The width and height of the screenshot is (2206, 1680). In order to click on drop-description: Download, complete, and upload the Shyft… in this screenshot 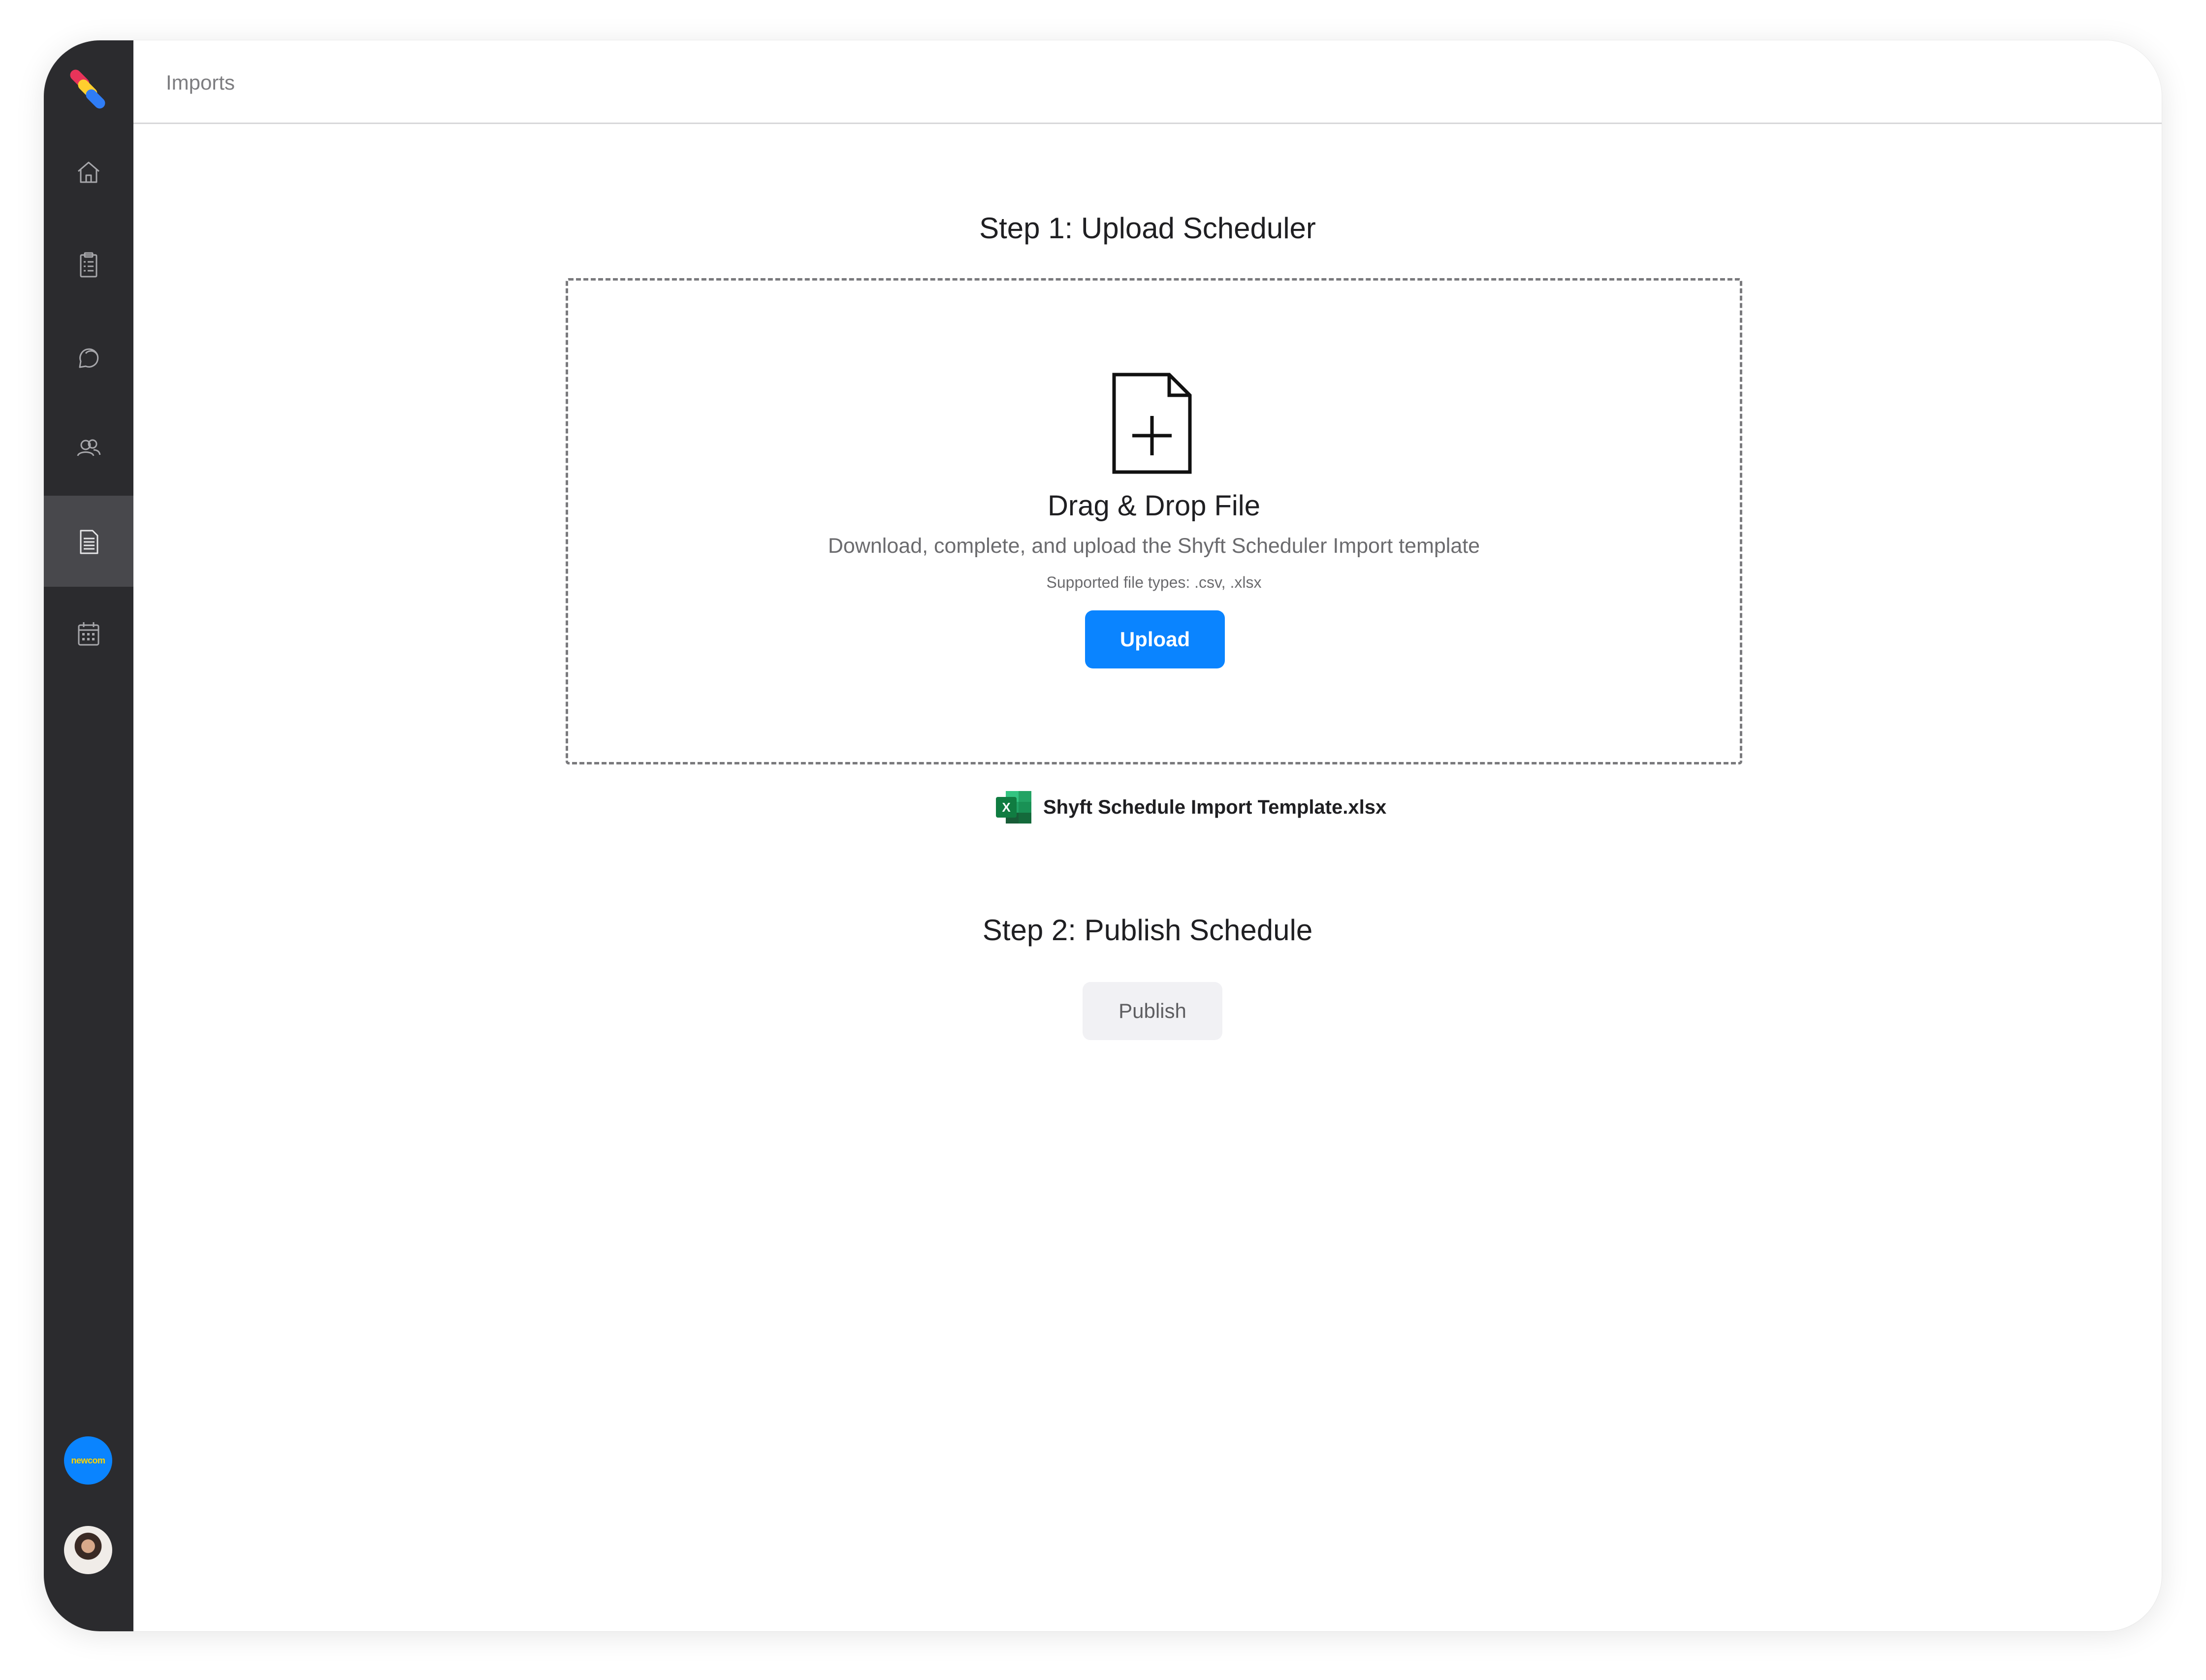, I will do `click(1154, 546)`.